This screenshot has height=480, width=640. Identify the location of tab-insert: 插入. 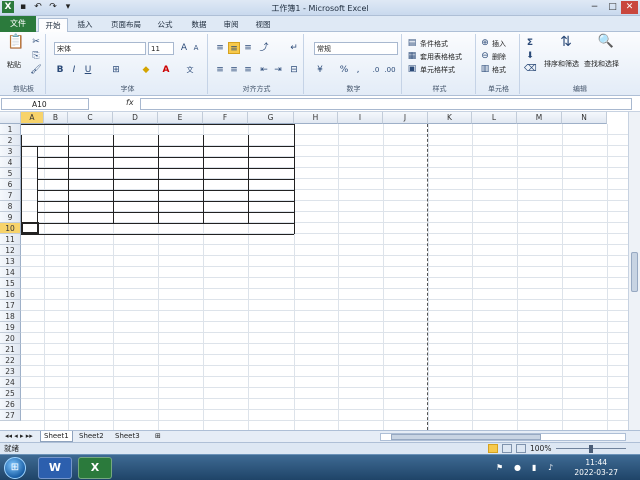
(85, 25).